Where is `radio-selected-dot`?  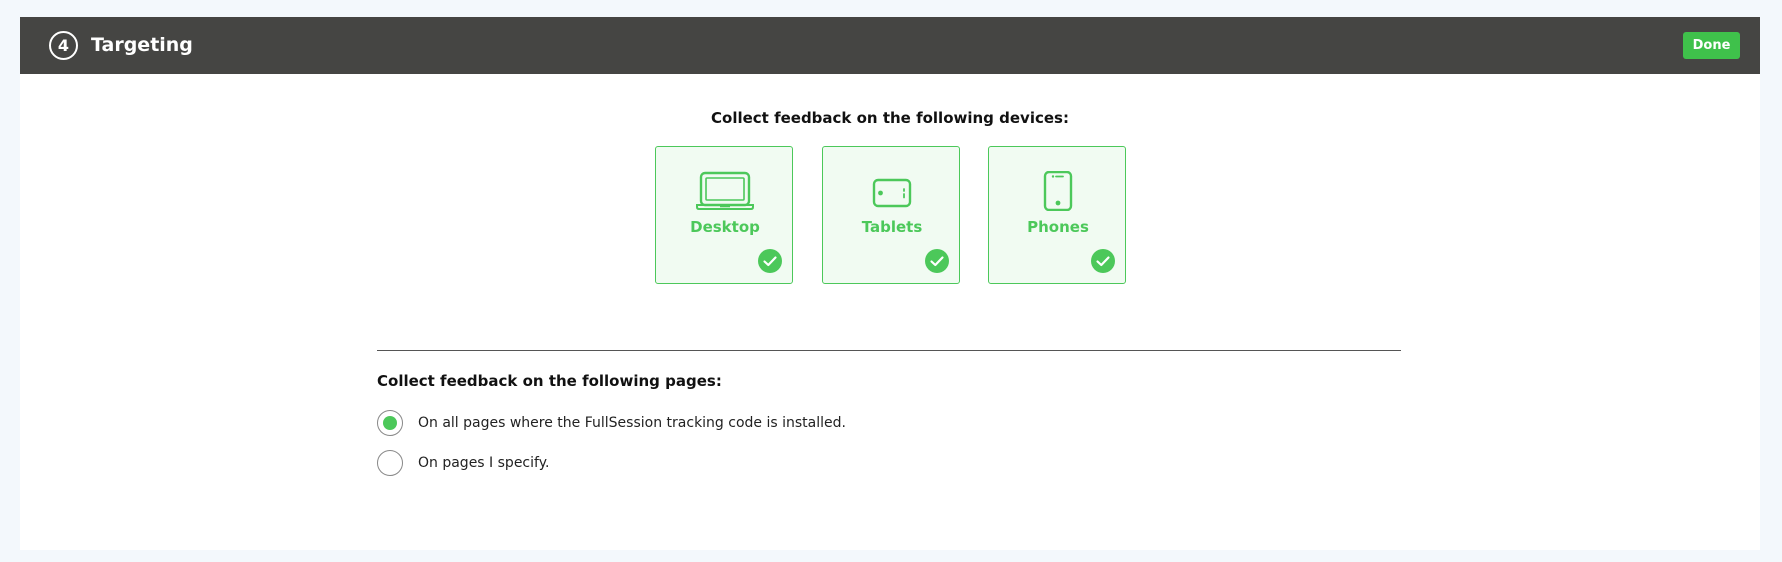 radio-selected-dot is located at coordinates (390, 423).